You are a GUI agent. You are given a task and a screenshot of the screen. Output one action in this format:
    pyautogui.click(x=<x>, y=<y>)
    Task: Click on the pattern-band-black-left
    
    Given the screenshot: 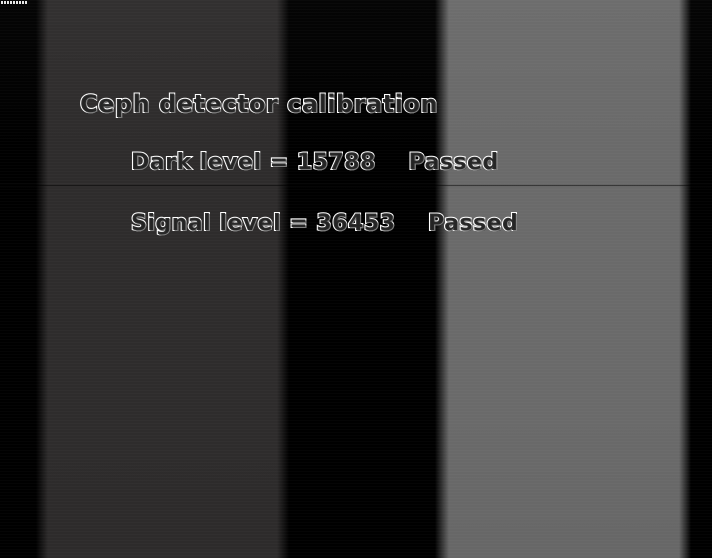 What is the action you would take?
    pyautogui.click(x=21, y=279)
    